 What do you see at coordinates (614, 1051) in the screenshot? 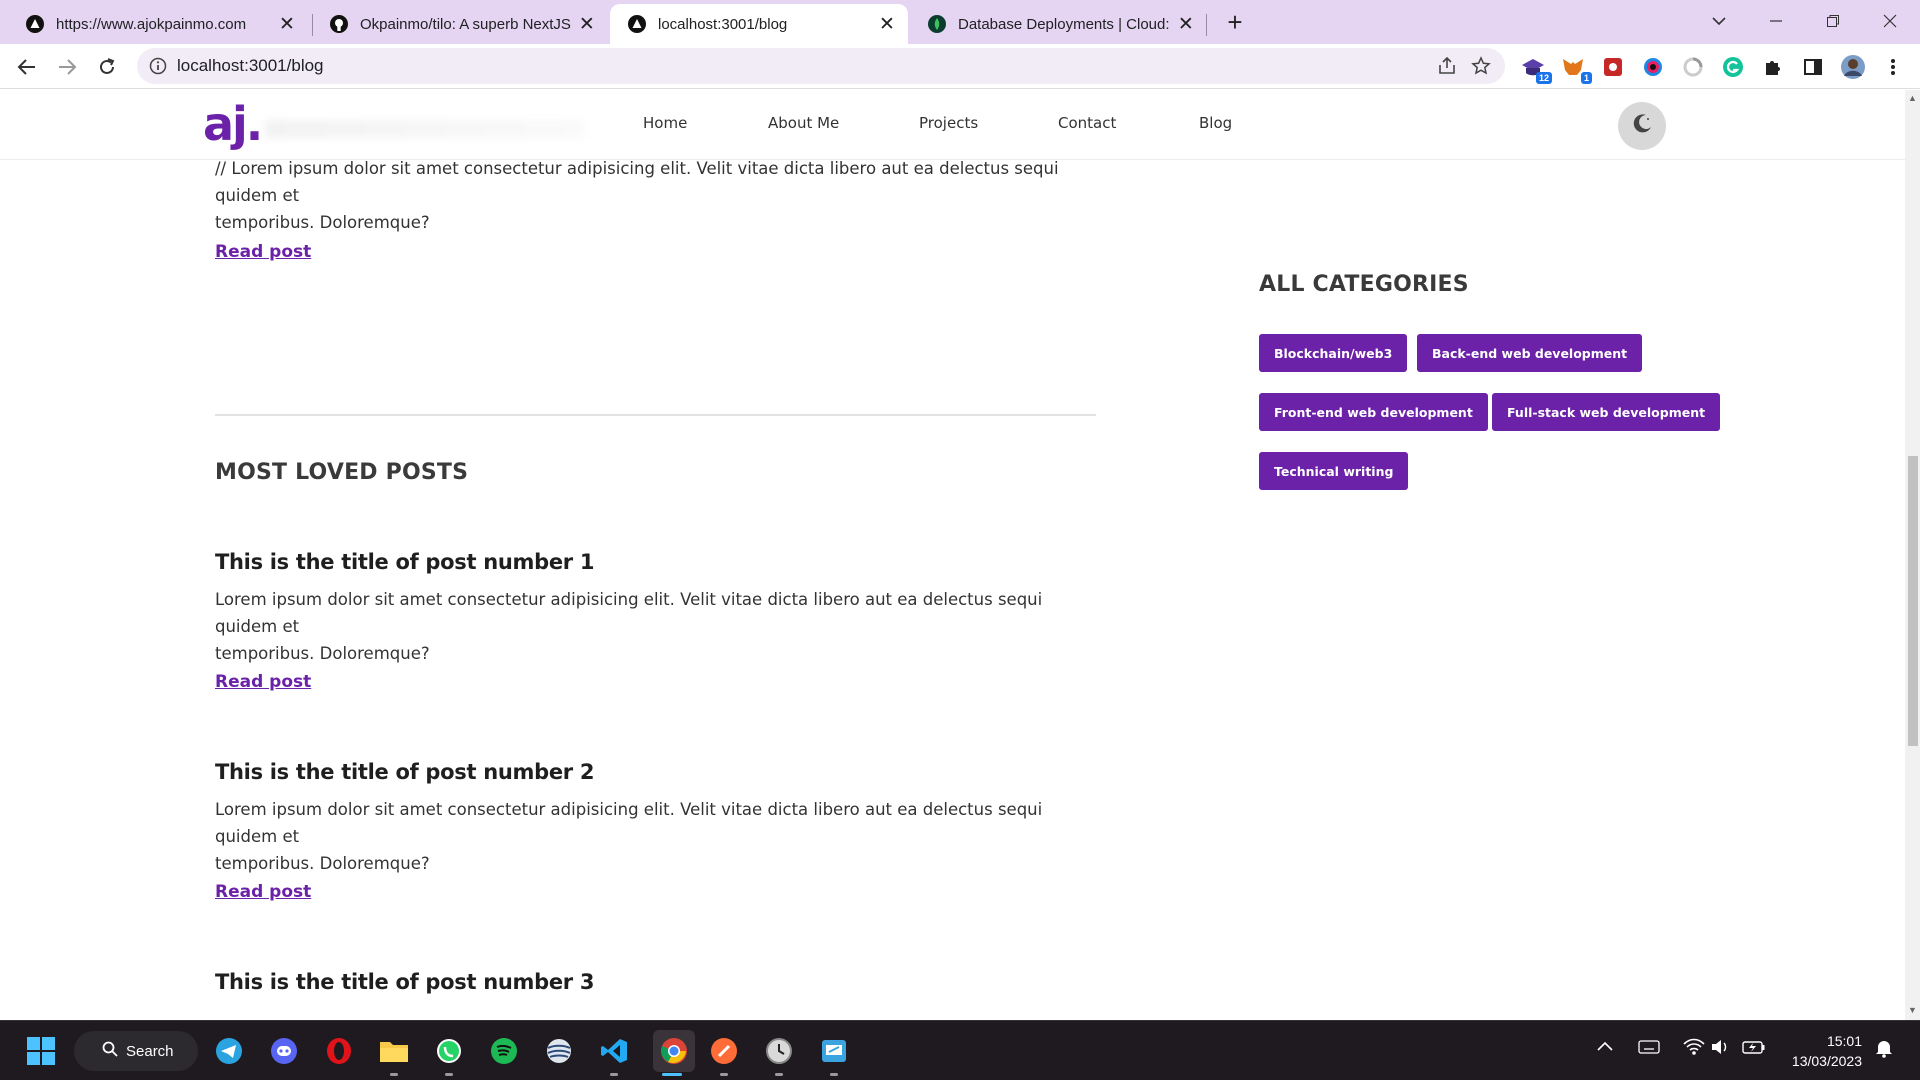
I see `vscode-icon` at bounding box center [614, 1051].